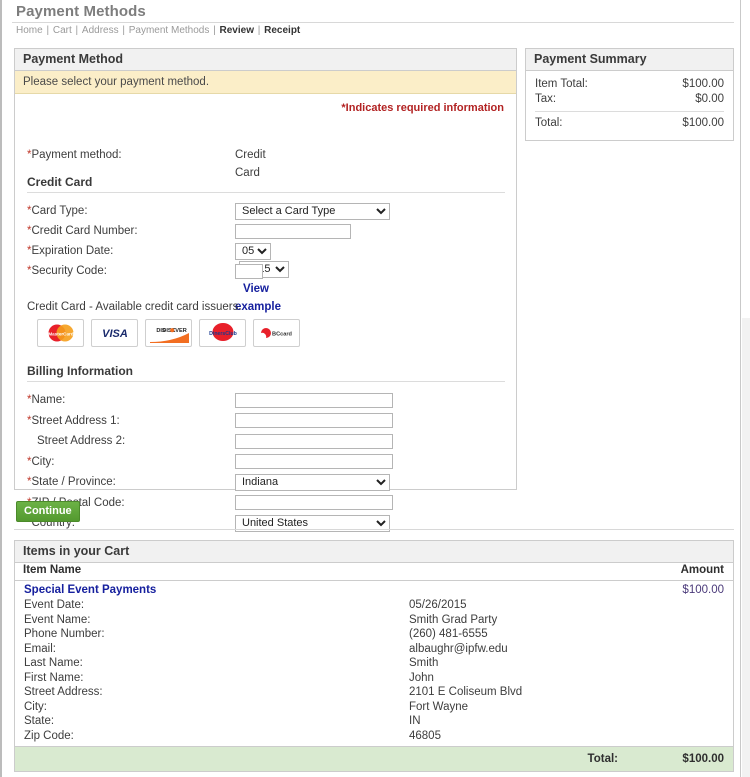 This screenshot has width=750, height=777. I want to click on billing-label: *City:, so click(41, 461).